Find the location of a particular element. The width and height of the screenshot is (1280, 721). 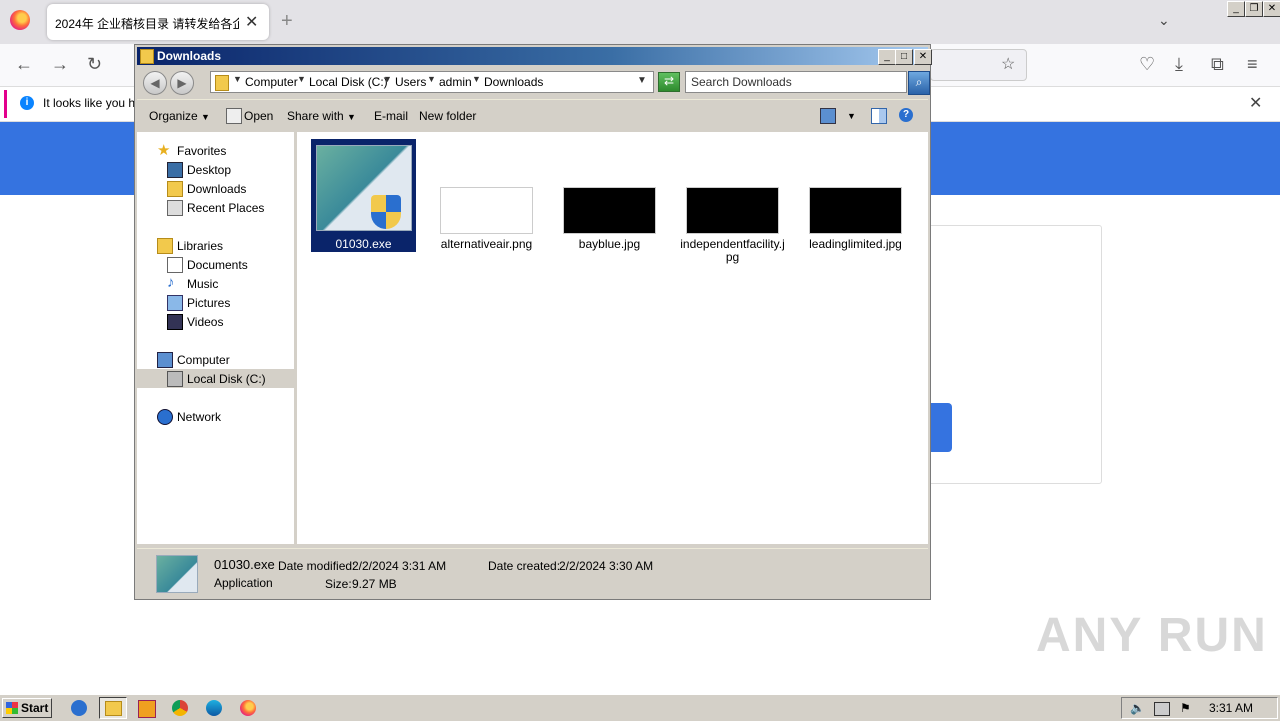

explorer-close-button: ✕ is located at coordinates (923, 57).